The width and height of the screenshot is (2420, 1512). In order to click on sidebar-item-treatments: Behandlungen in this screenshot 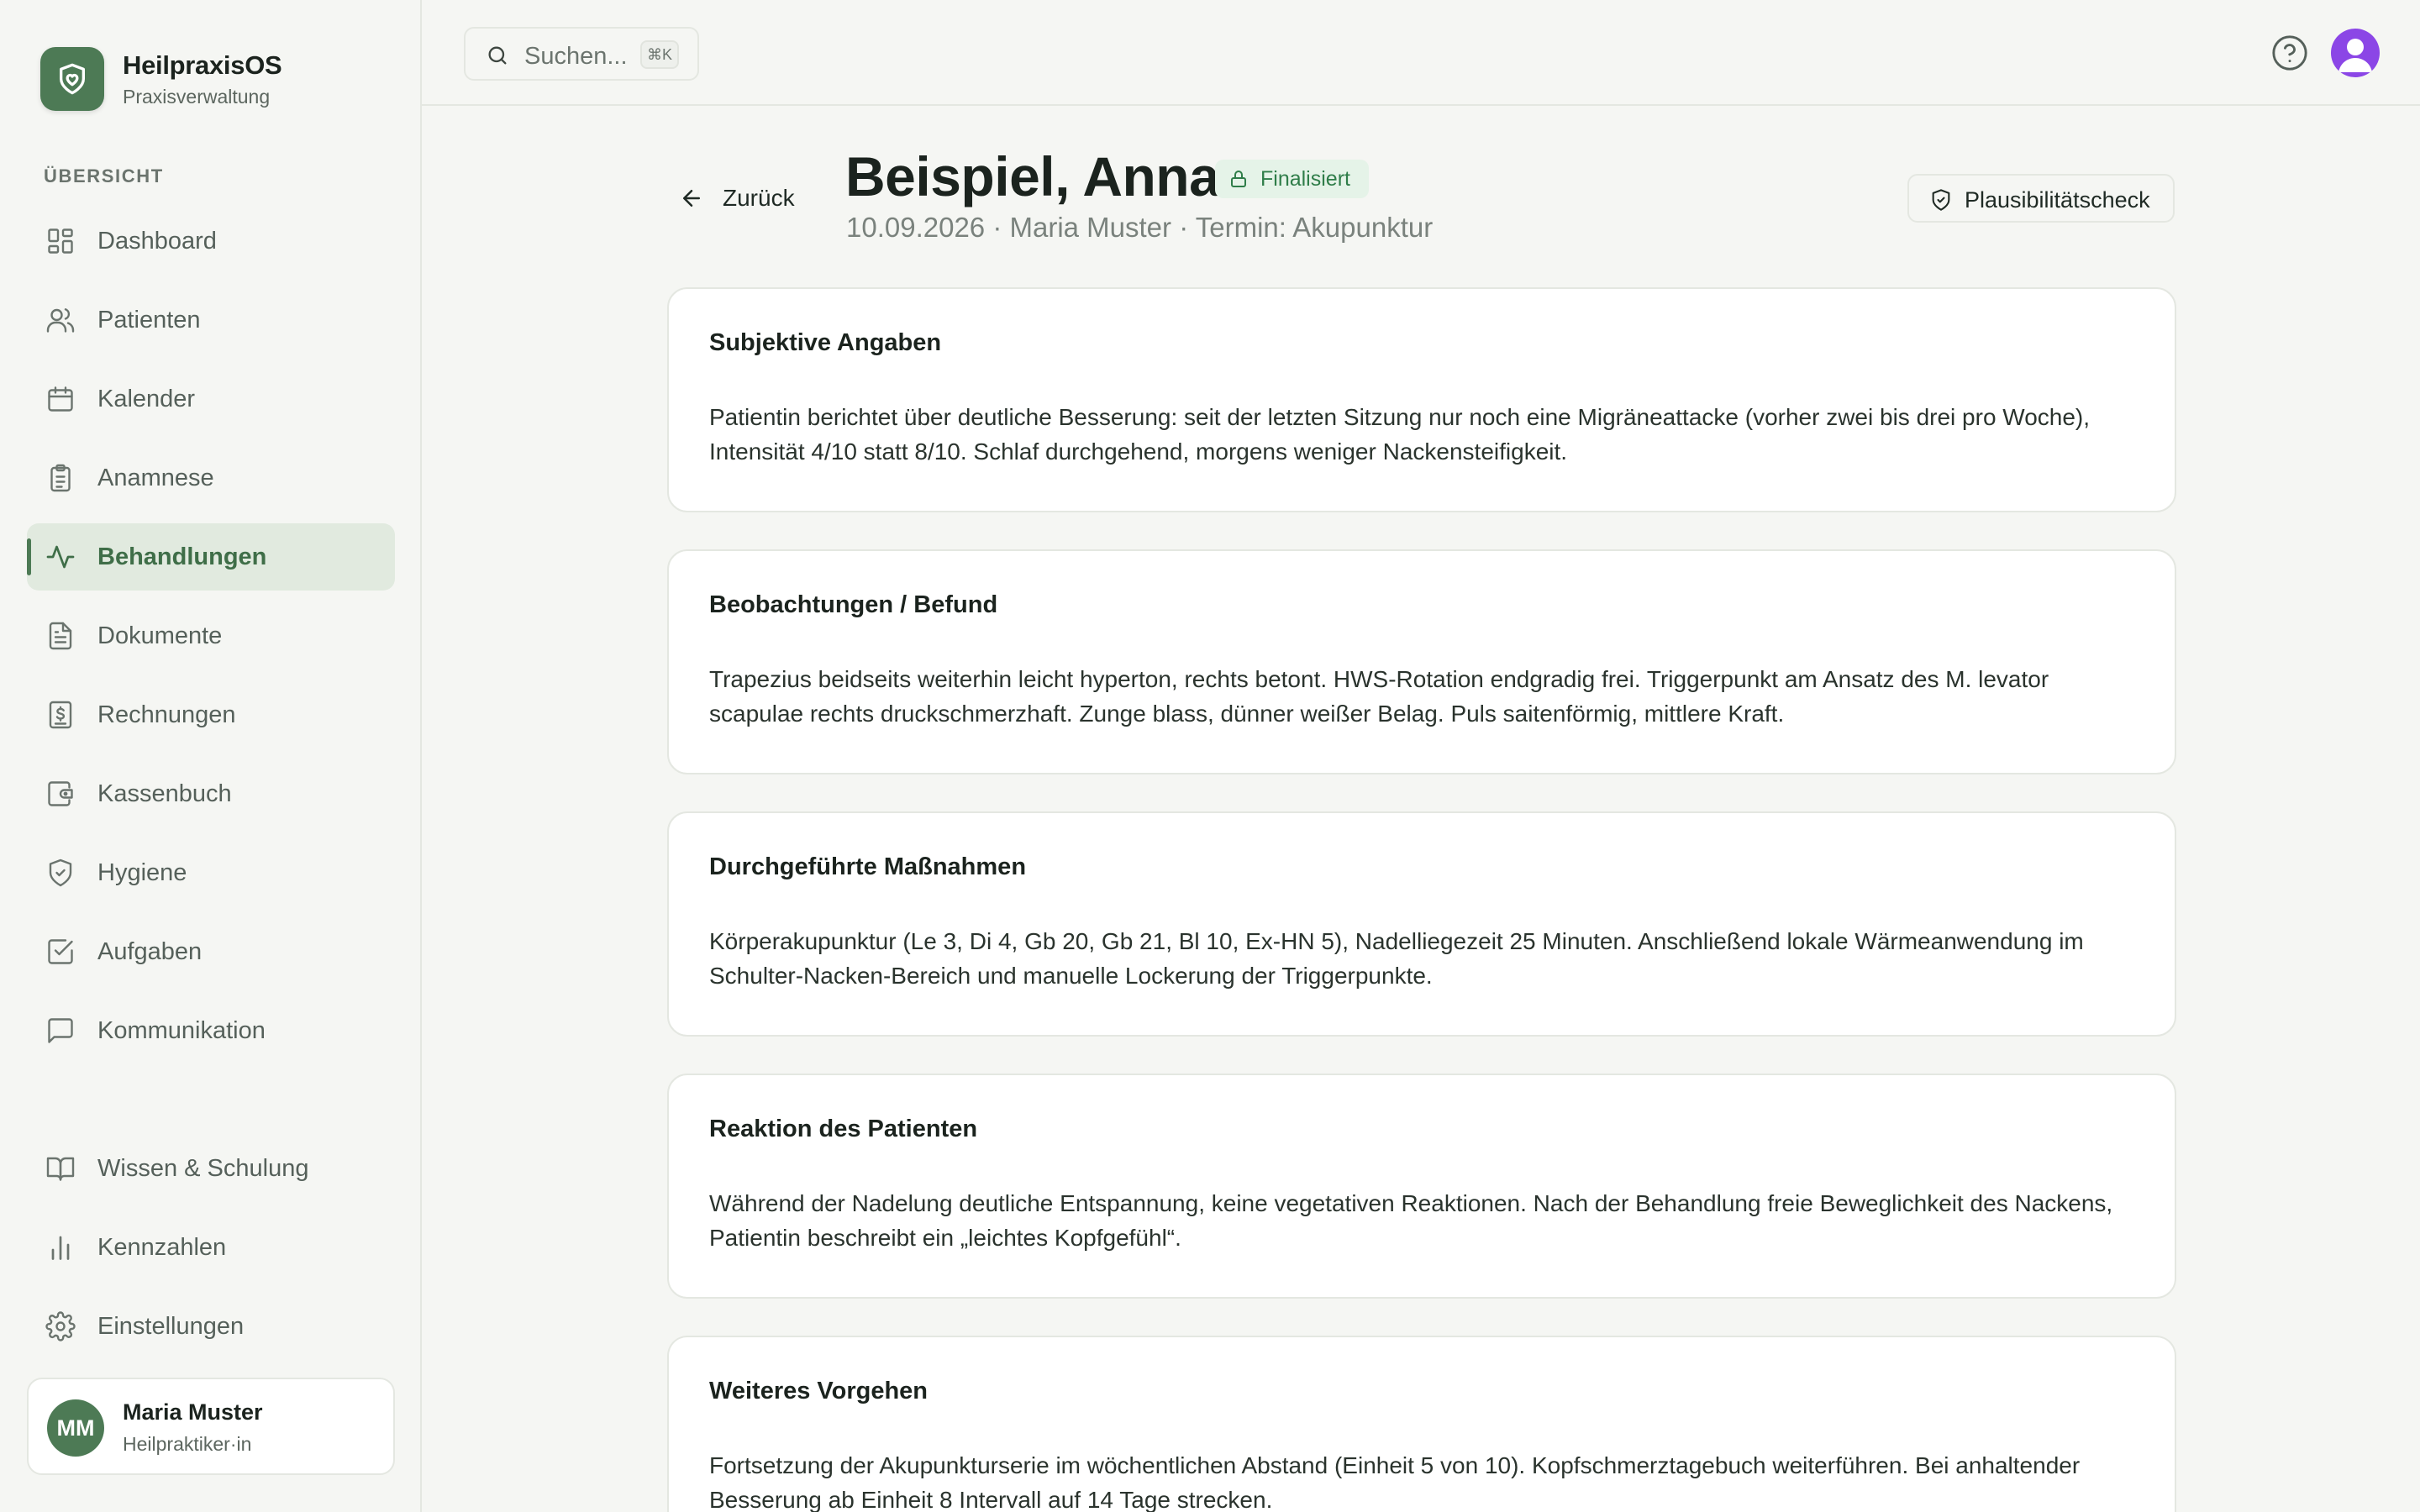, I will do `click(211, 557)`.